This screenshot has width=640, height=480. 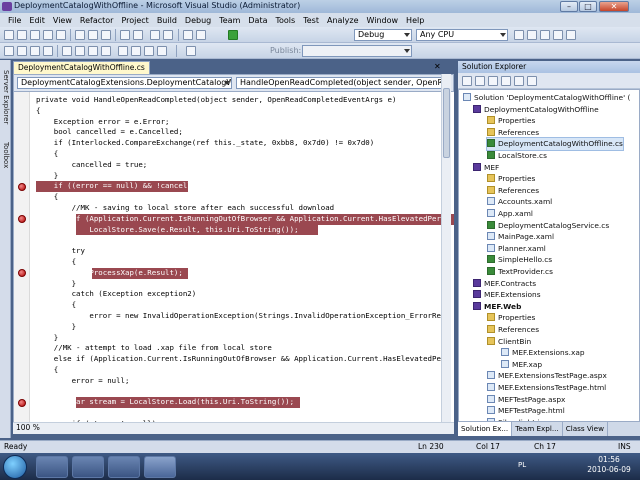 What do you see at coordinates (168, 35) in the screenshot?
I see `navigate-forward-icon` at bounding box center [168, 35].